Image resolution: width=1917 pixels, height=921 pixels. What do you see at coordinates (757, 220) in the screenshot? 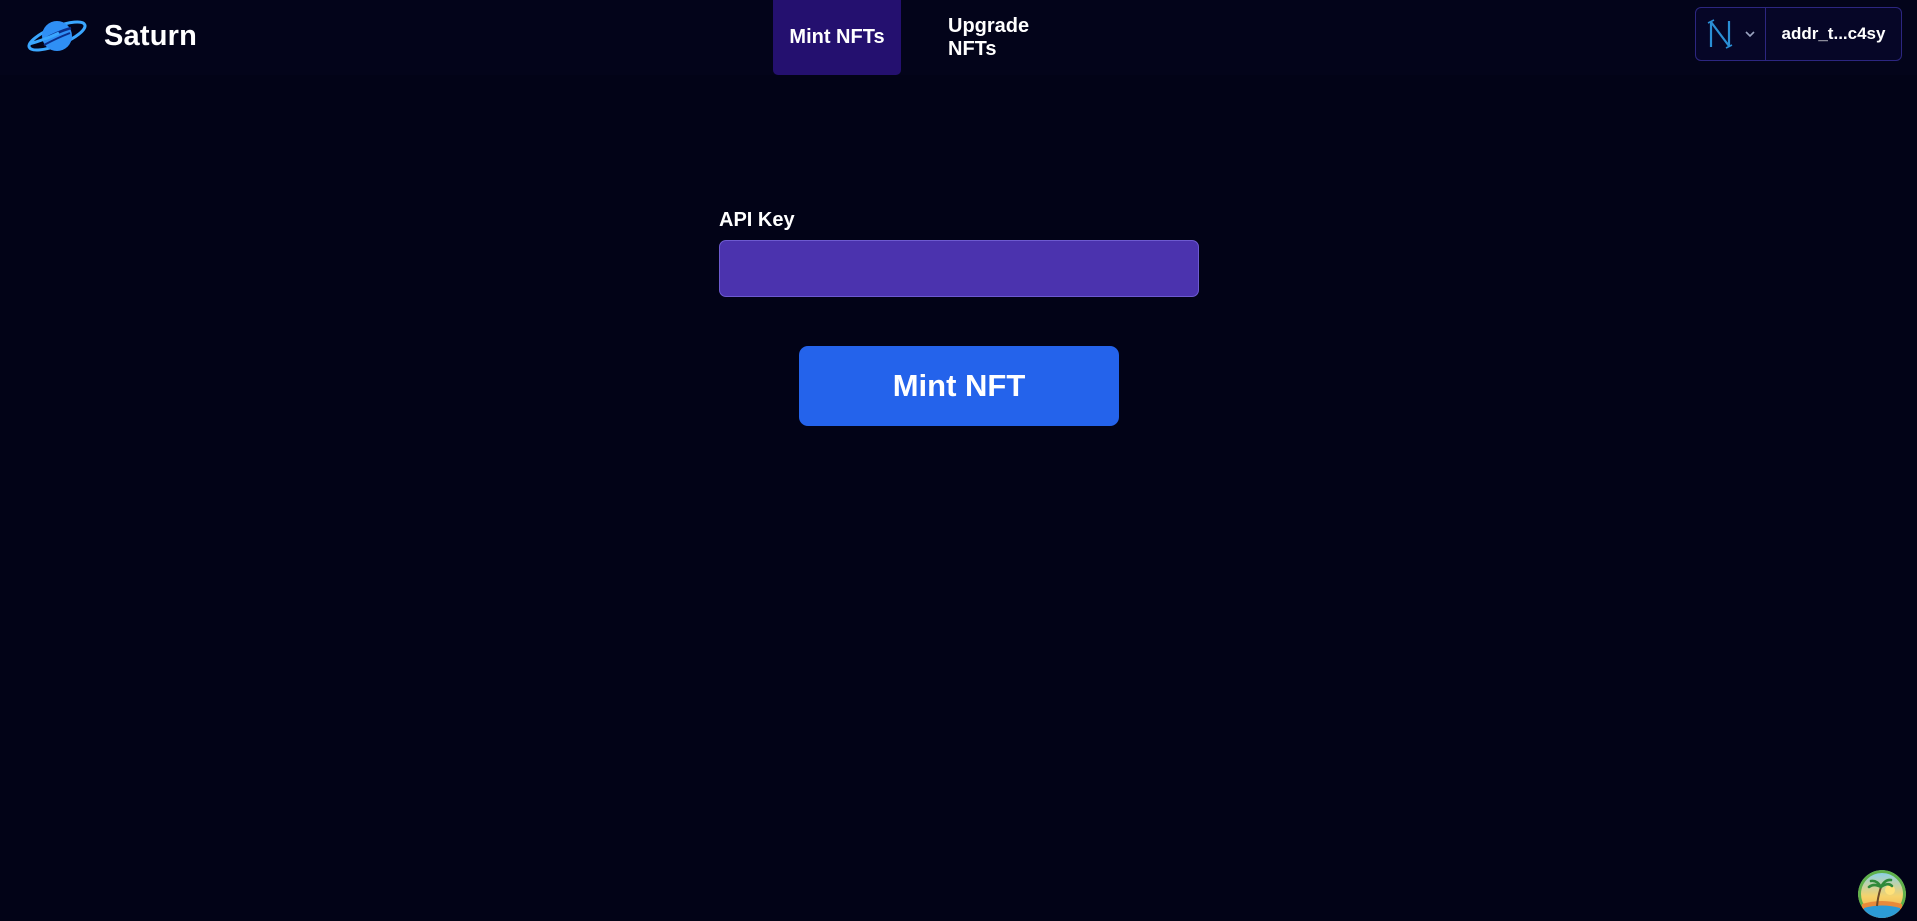
I see `api-key-label: API Key` at bounding box center [757, 220].